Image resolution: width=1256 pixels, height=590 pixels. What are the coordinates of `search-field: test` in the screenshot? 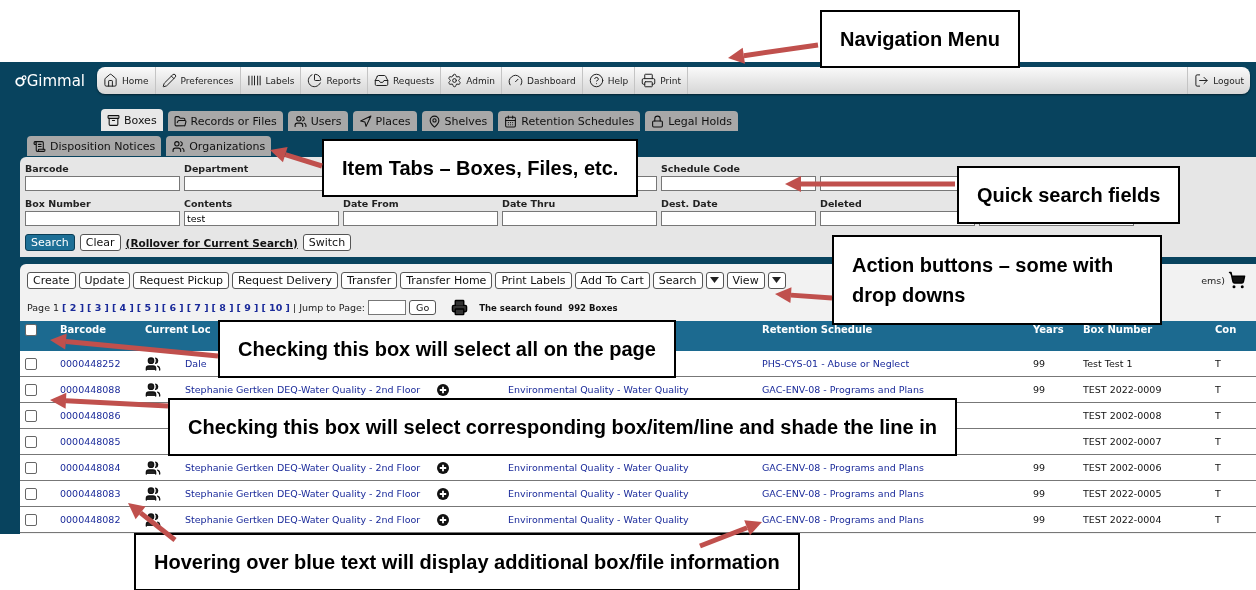 It's located at (261, 218).